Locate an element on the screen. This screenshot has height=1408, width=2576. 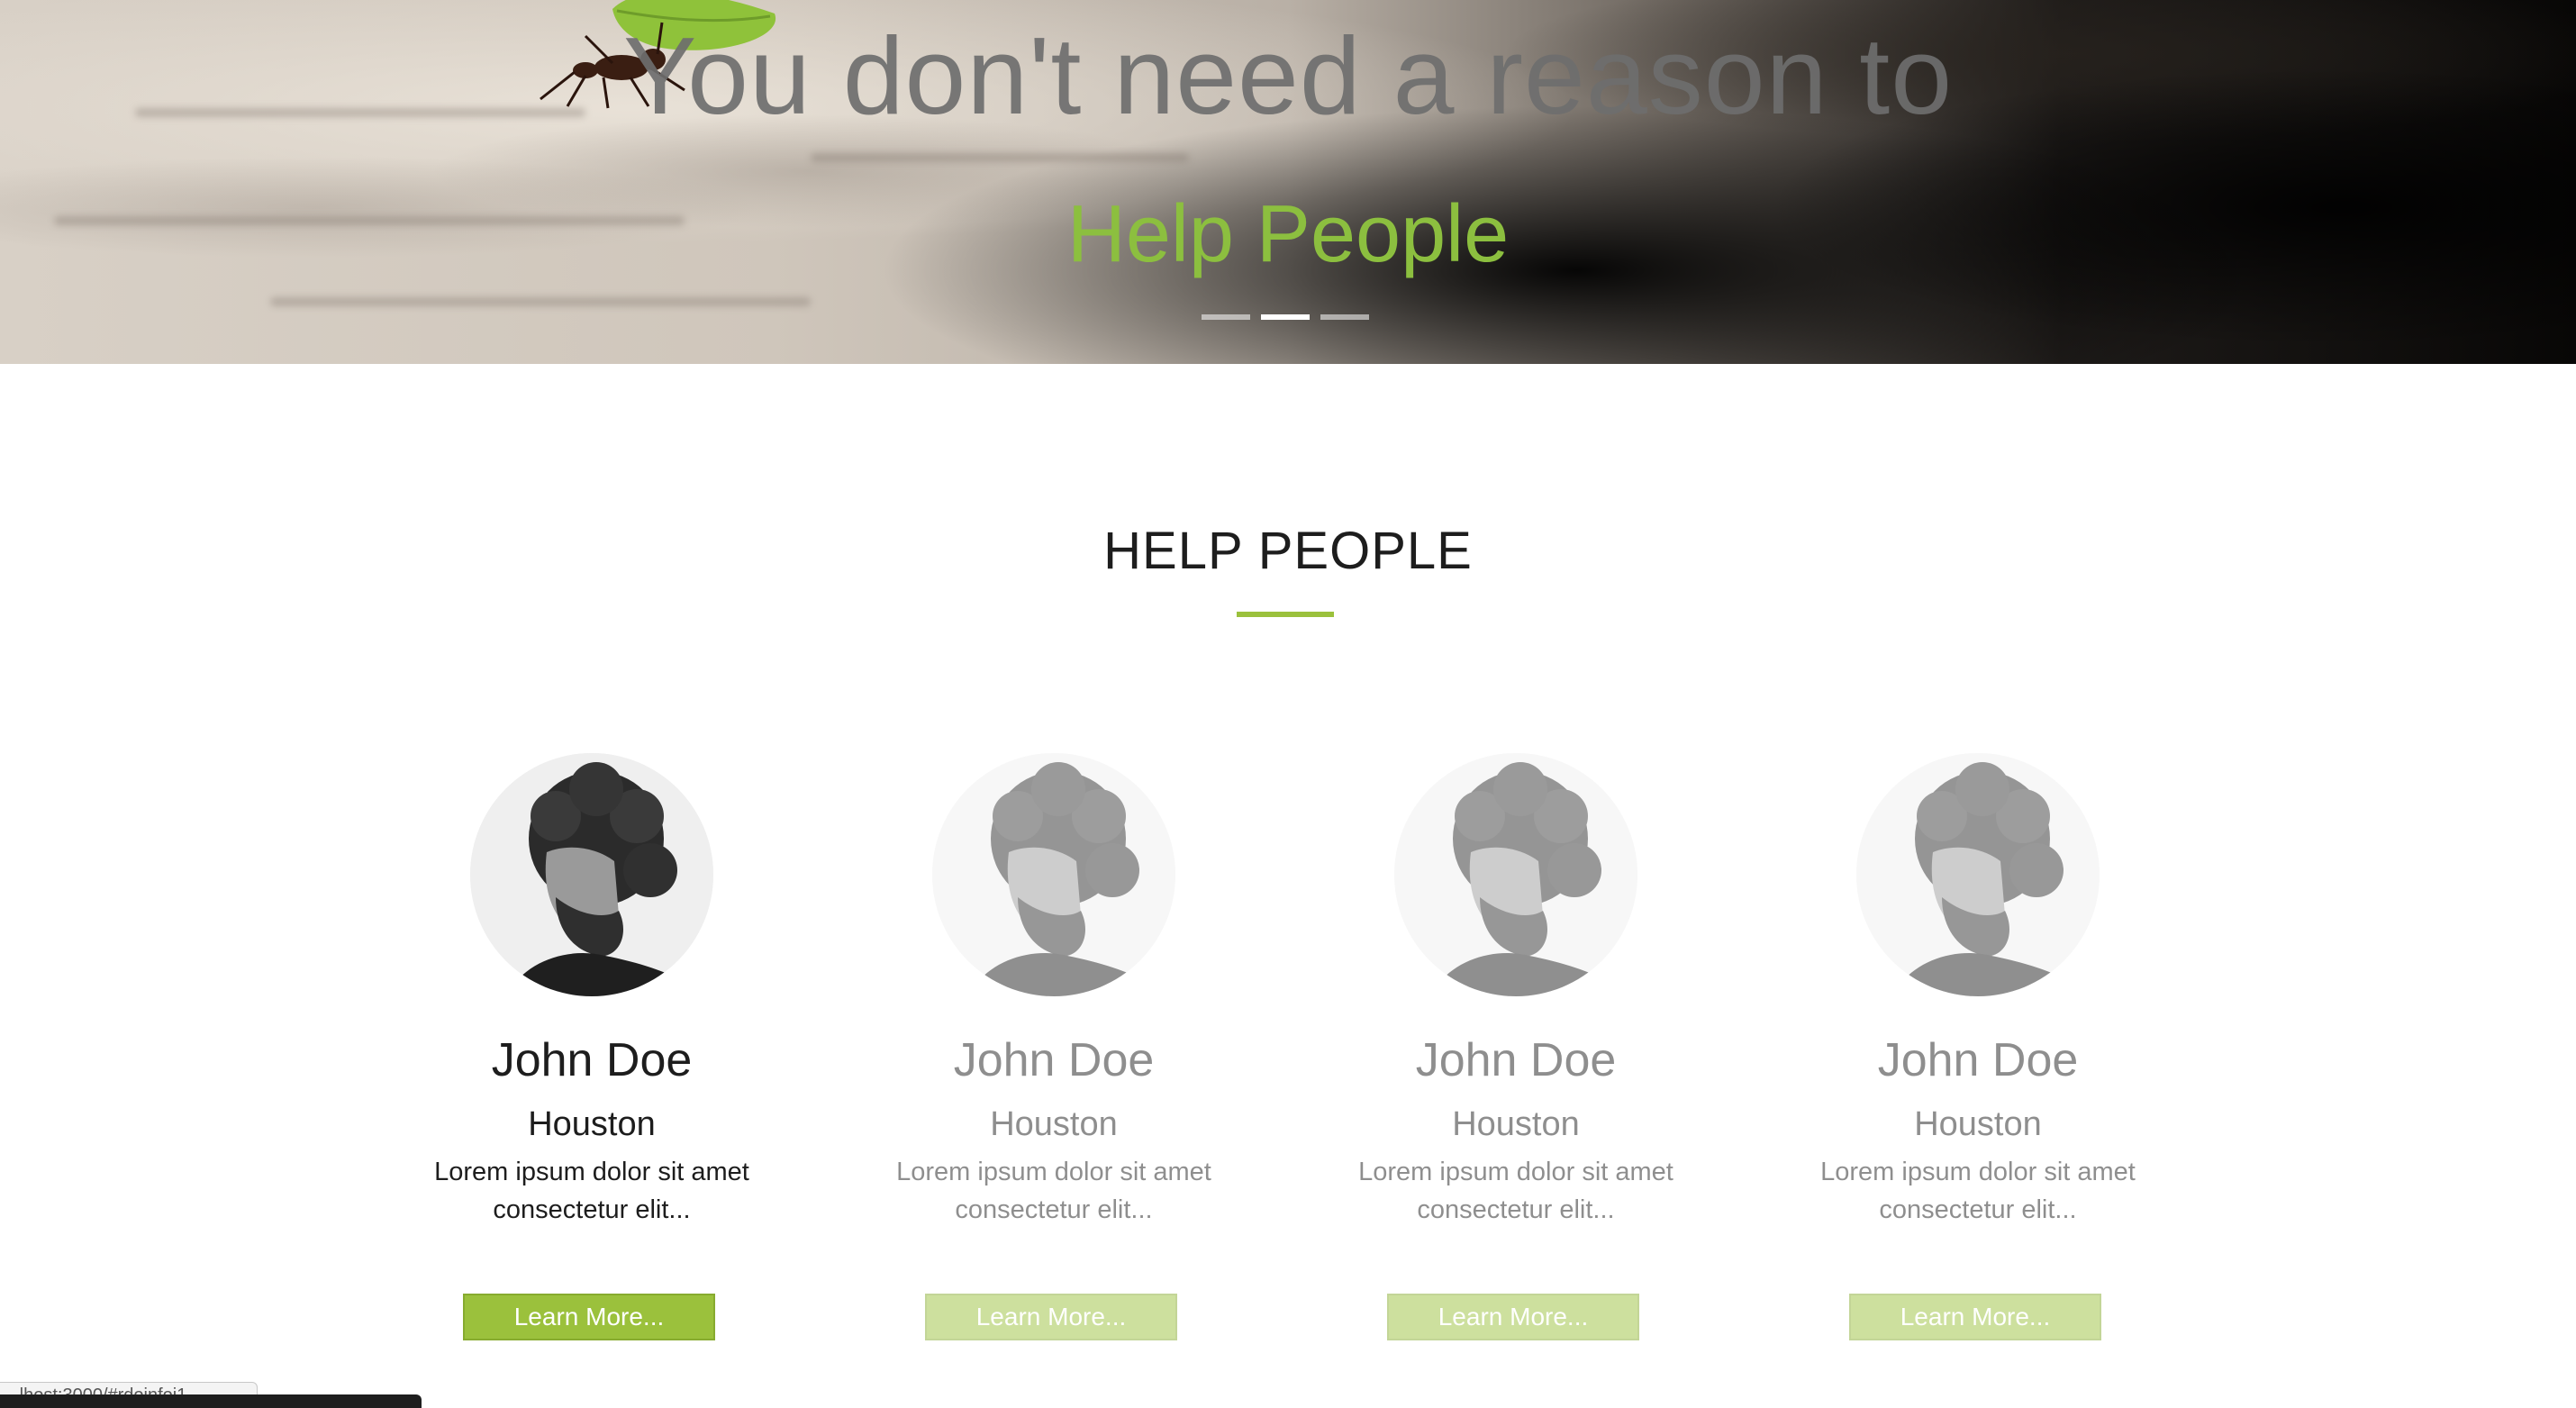
carousel-indicators is located at coordinates (1285, 317).